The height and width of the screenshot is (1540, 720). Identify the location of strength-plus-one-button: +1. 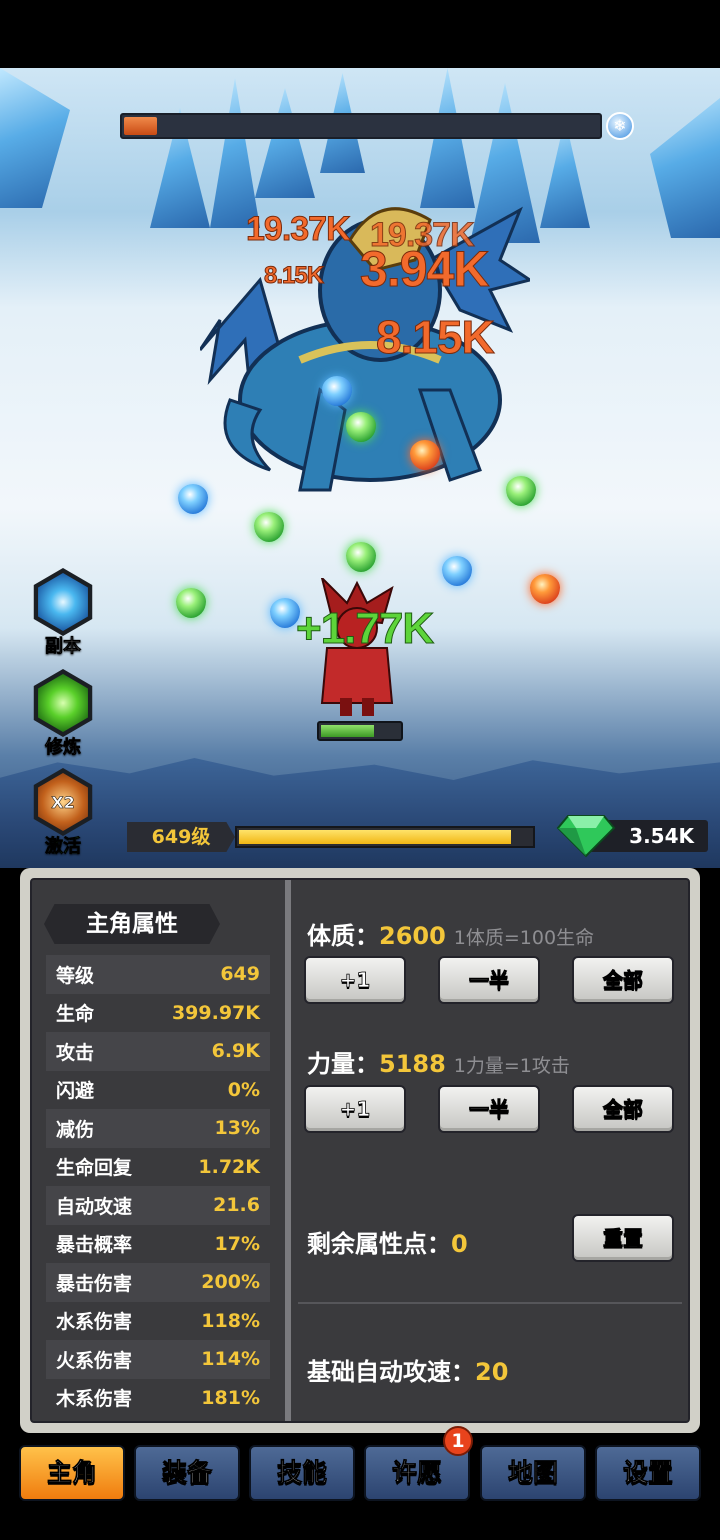
(355, 1109).